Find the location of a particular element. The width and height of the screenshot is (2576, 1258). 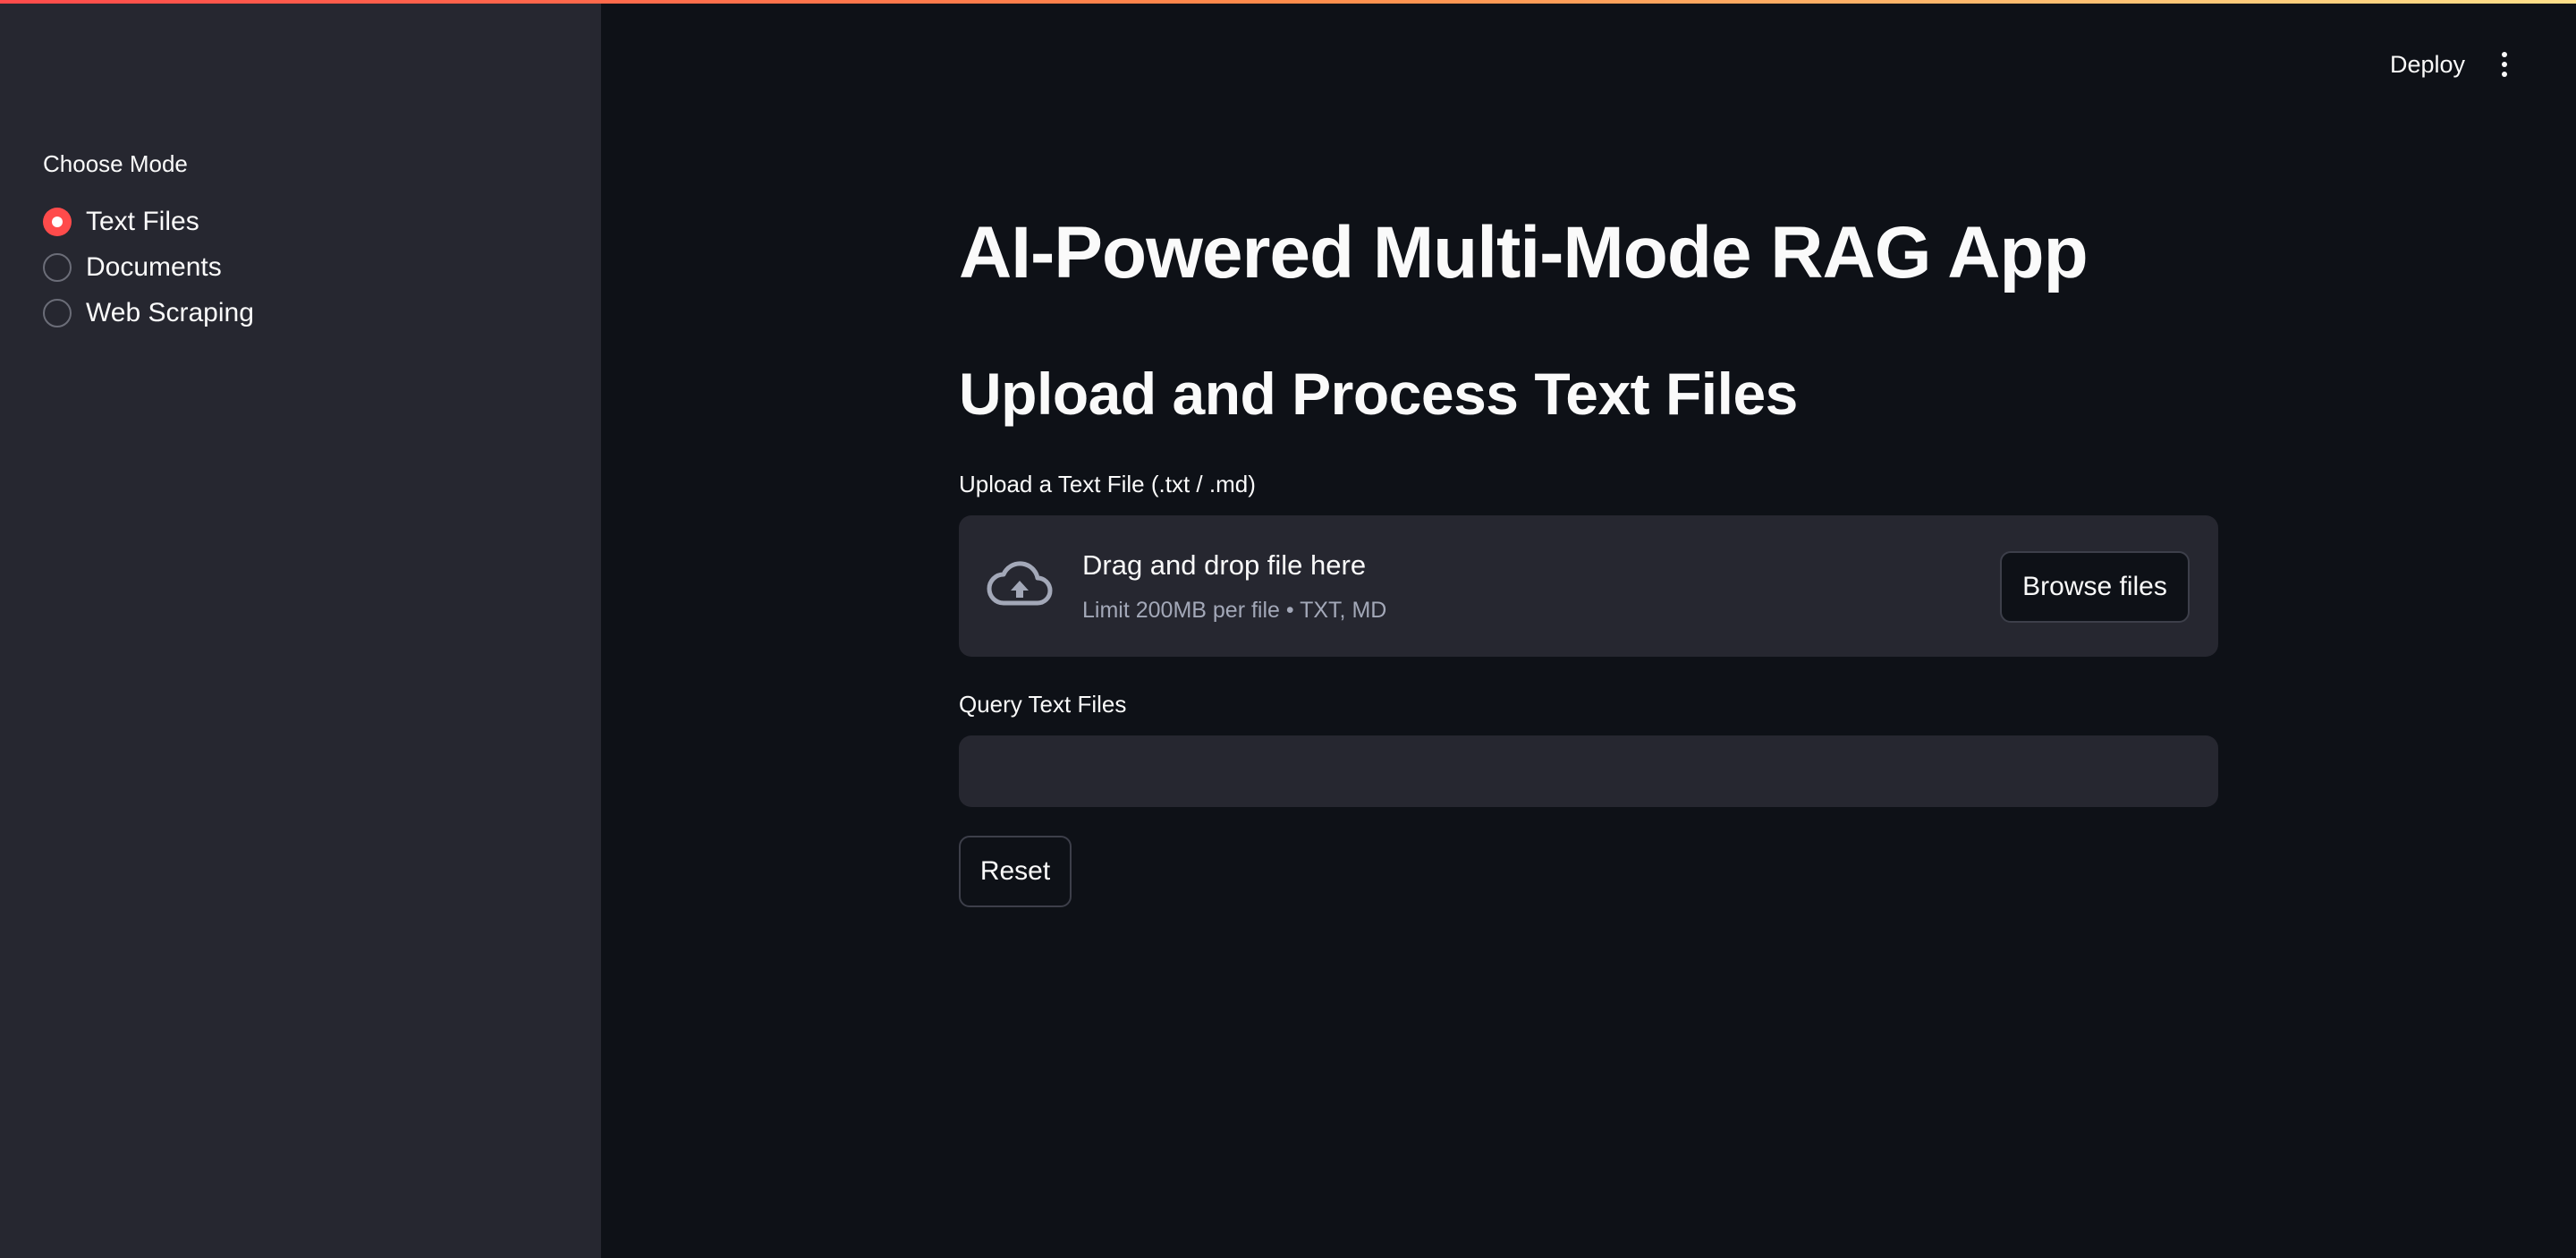

upload-label: Upload a Text File (.txt / .md) is located at coordinates (1107, 484).